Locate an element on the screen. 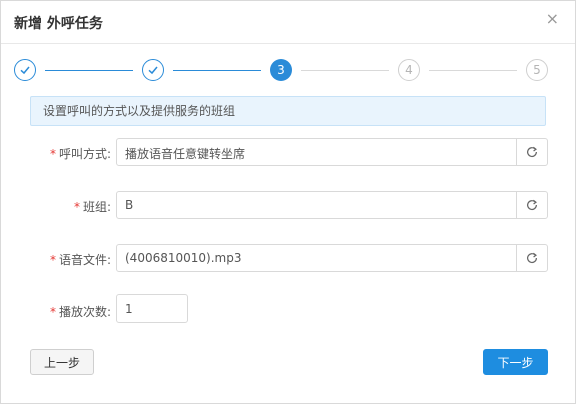 This screenshot has height=404, width=576. team-refresh-button is located at coordinates (531, 205).